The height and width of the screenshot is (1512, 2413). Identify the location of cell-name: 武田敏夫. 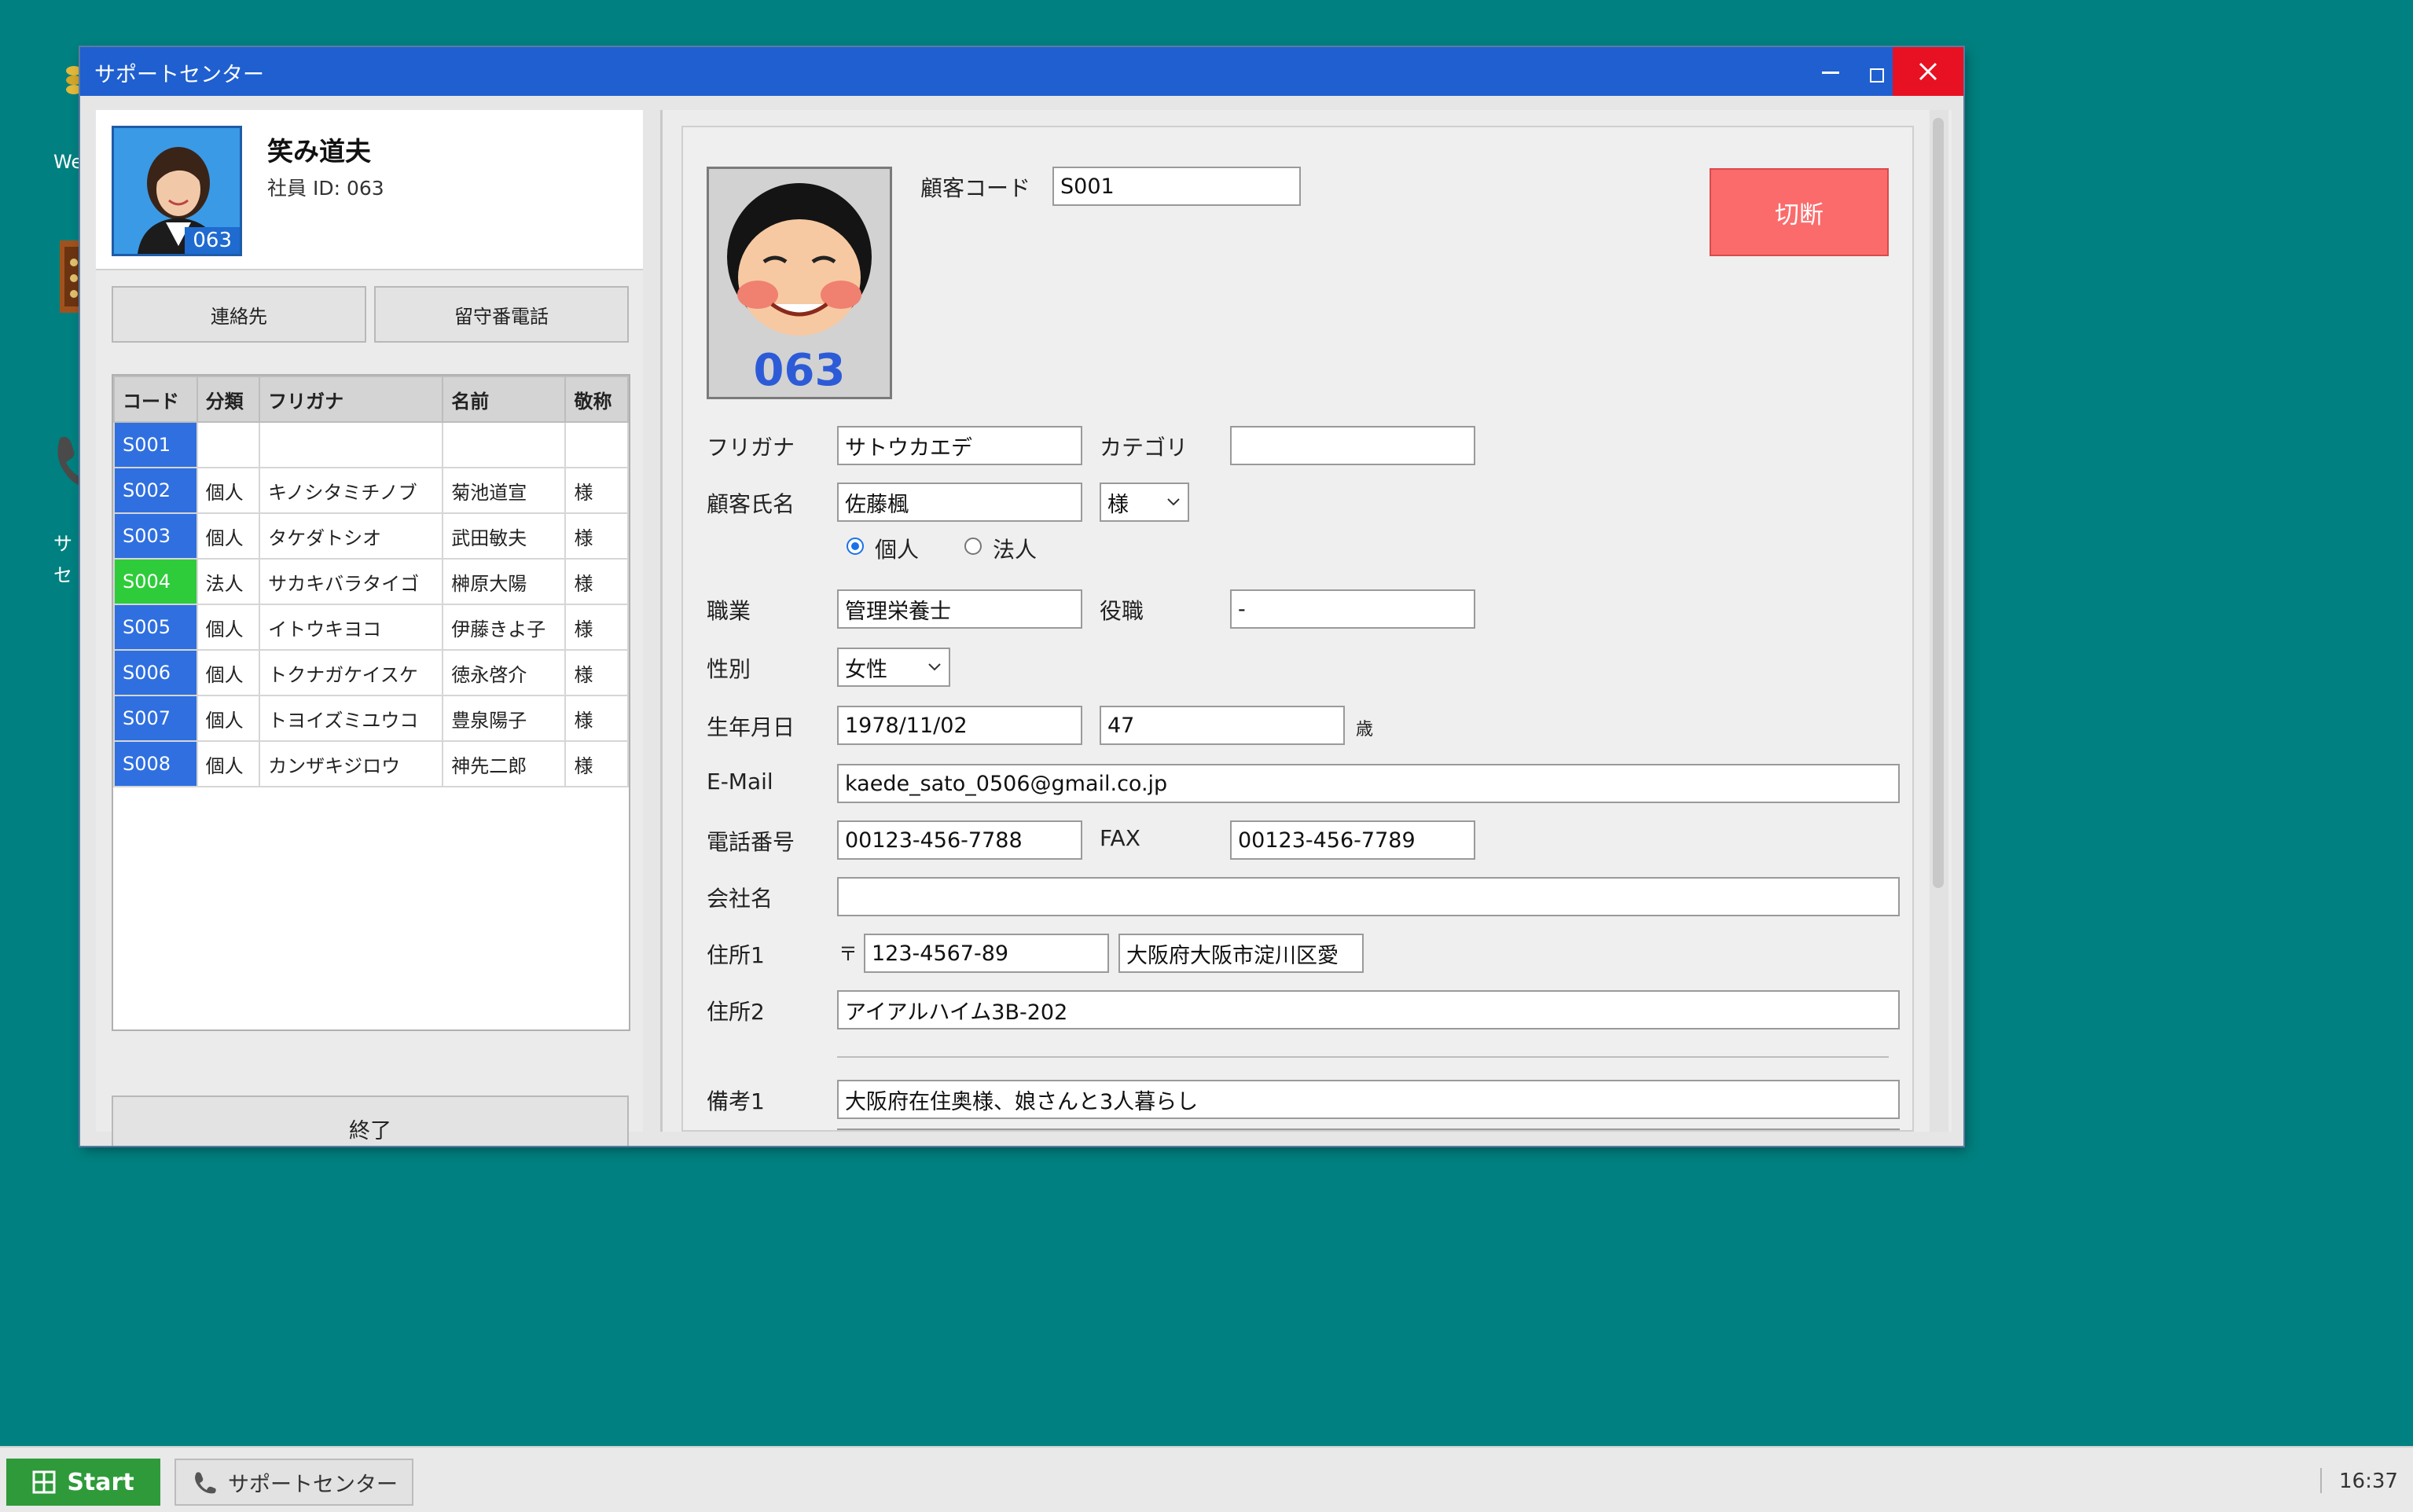
(504, 536).